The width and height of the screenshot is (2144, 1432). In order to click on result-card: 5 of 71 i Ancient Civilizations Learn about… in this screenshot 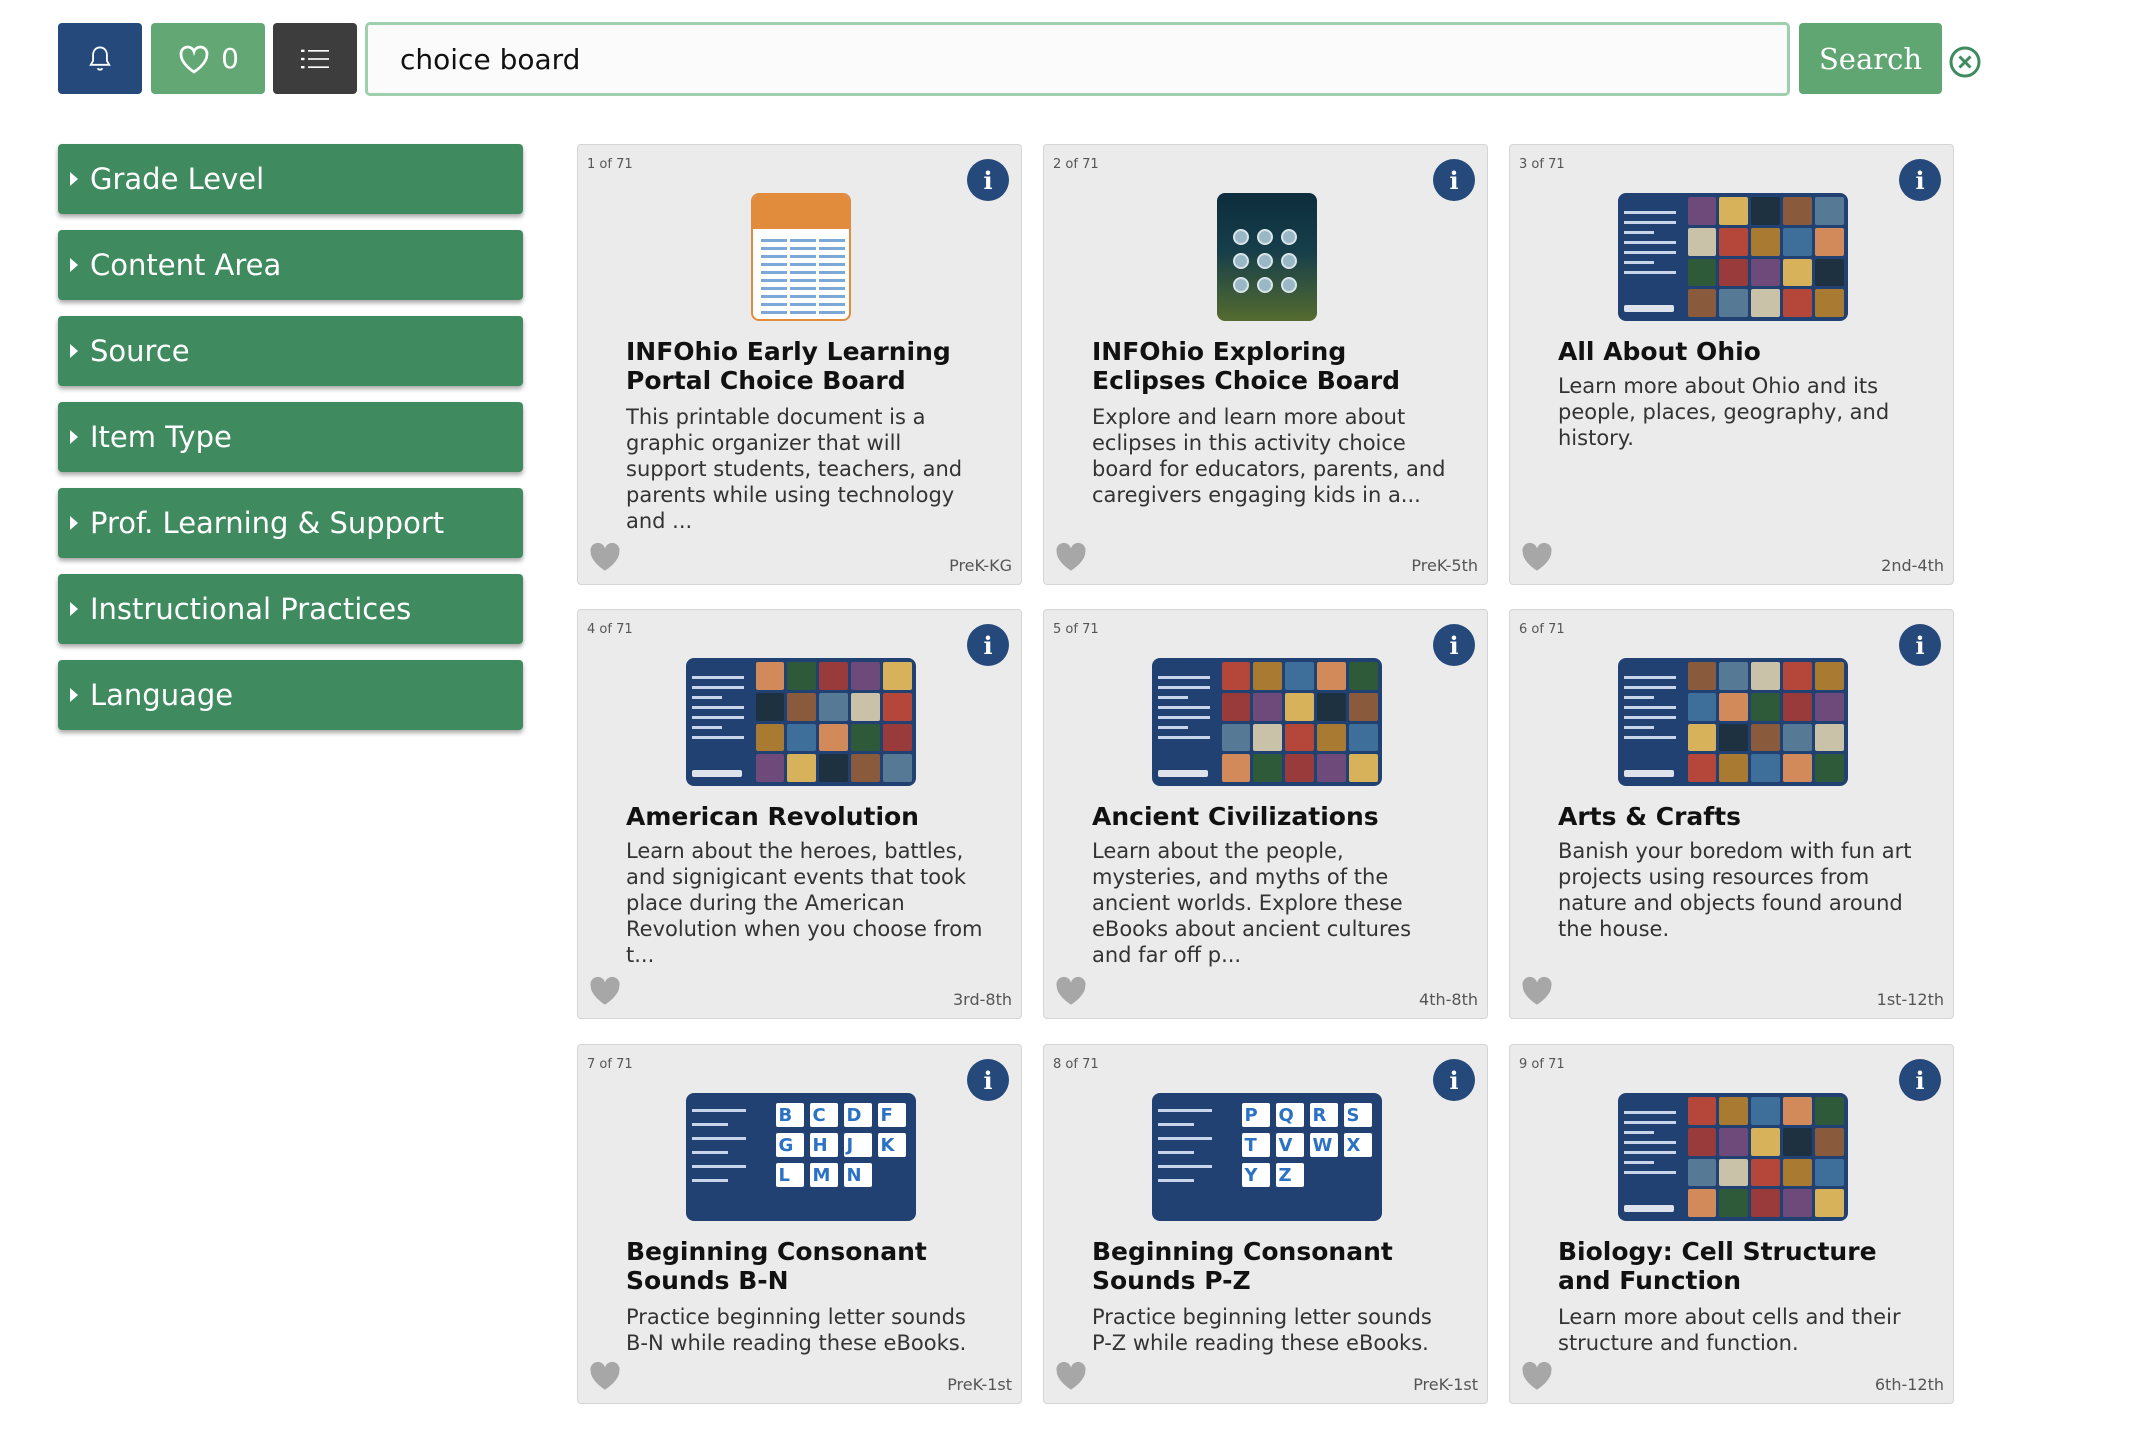, I will do `click(1265, 814)`.